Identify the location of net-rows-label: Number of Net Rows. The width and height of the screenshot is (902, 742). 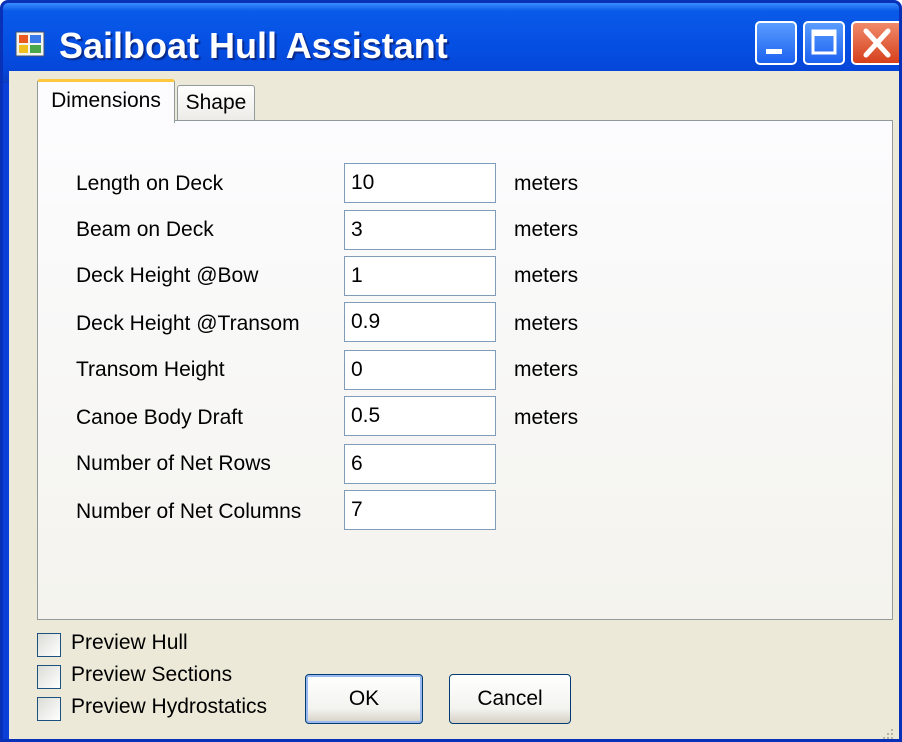
(173, 463).